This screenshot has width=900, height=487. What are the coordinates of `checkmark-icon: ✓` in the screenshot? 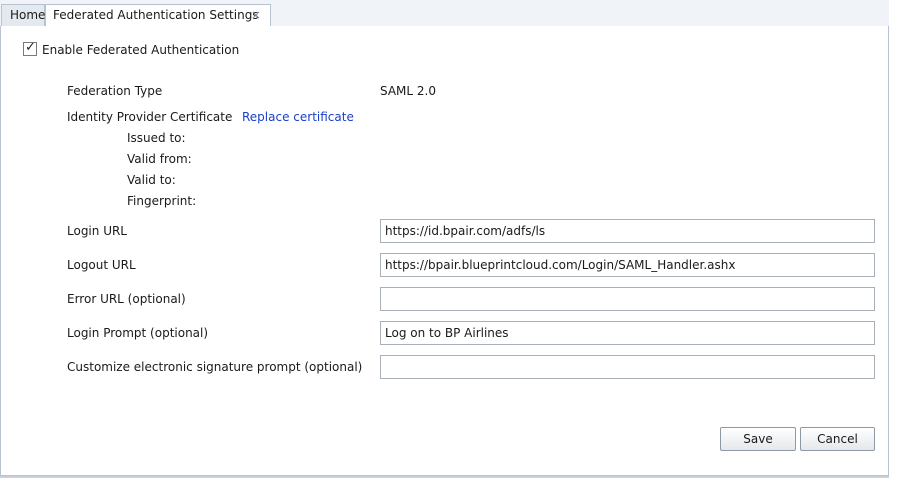 It's located at (30, 47).